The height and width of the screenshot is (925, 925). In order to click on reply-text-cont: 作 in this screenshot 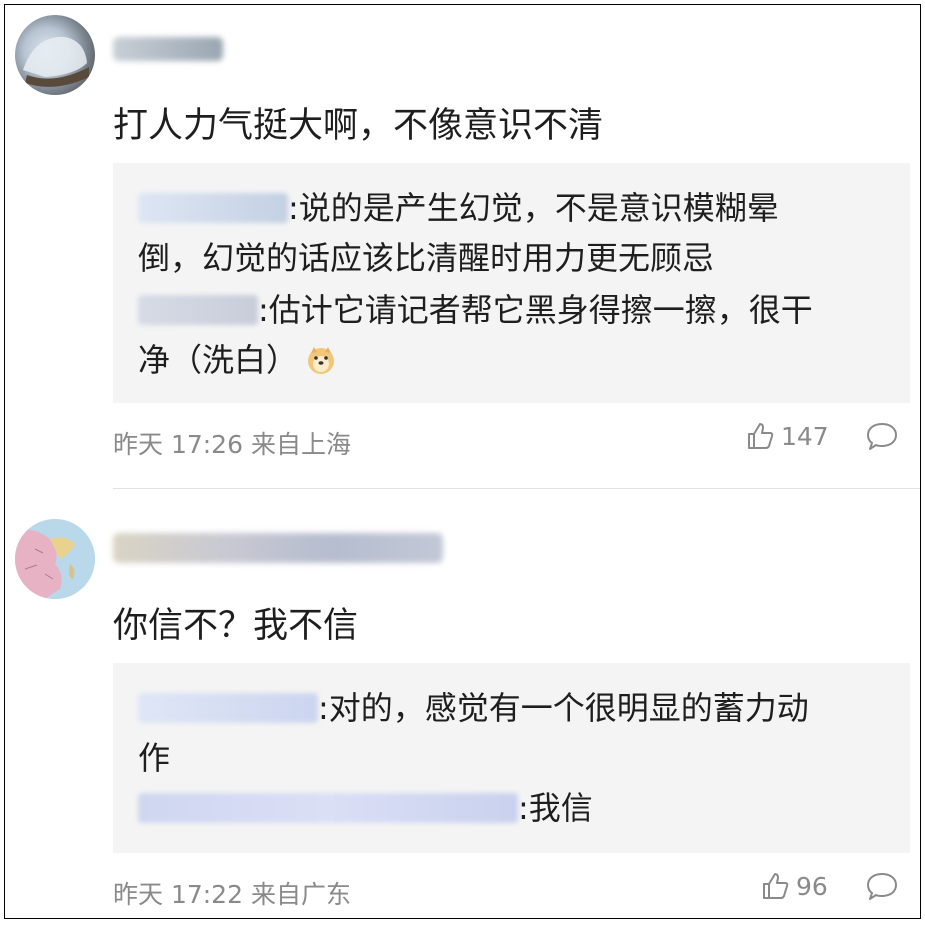, I will do `click(154, 758)`.